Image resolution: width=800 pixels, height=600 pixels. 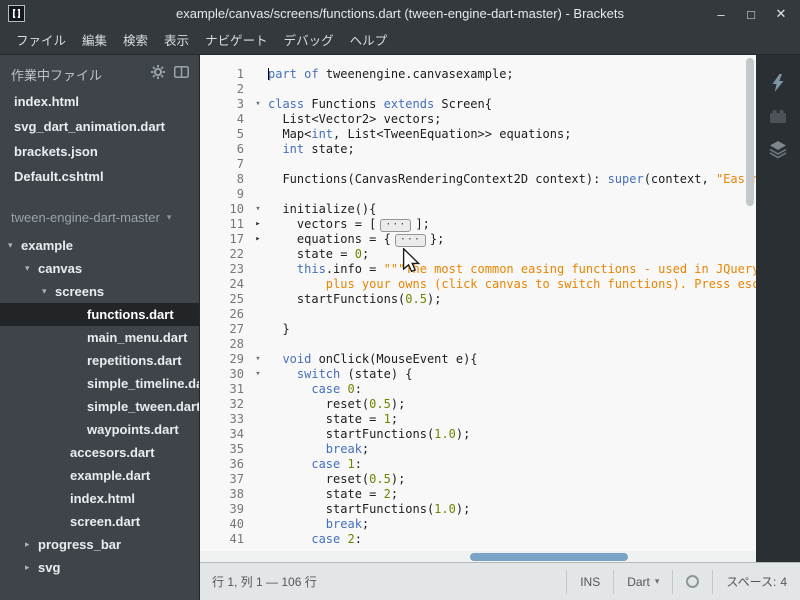 What do you see at coordinates (692, 581) in the screenshot?
I see `lint-status` at bounding box center [692, 581].